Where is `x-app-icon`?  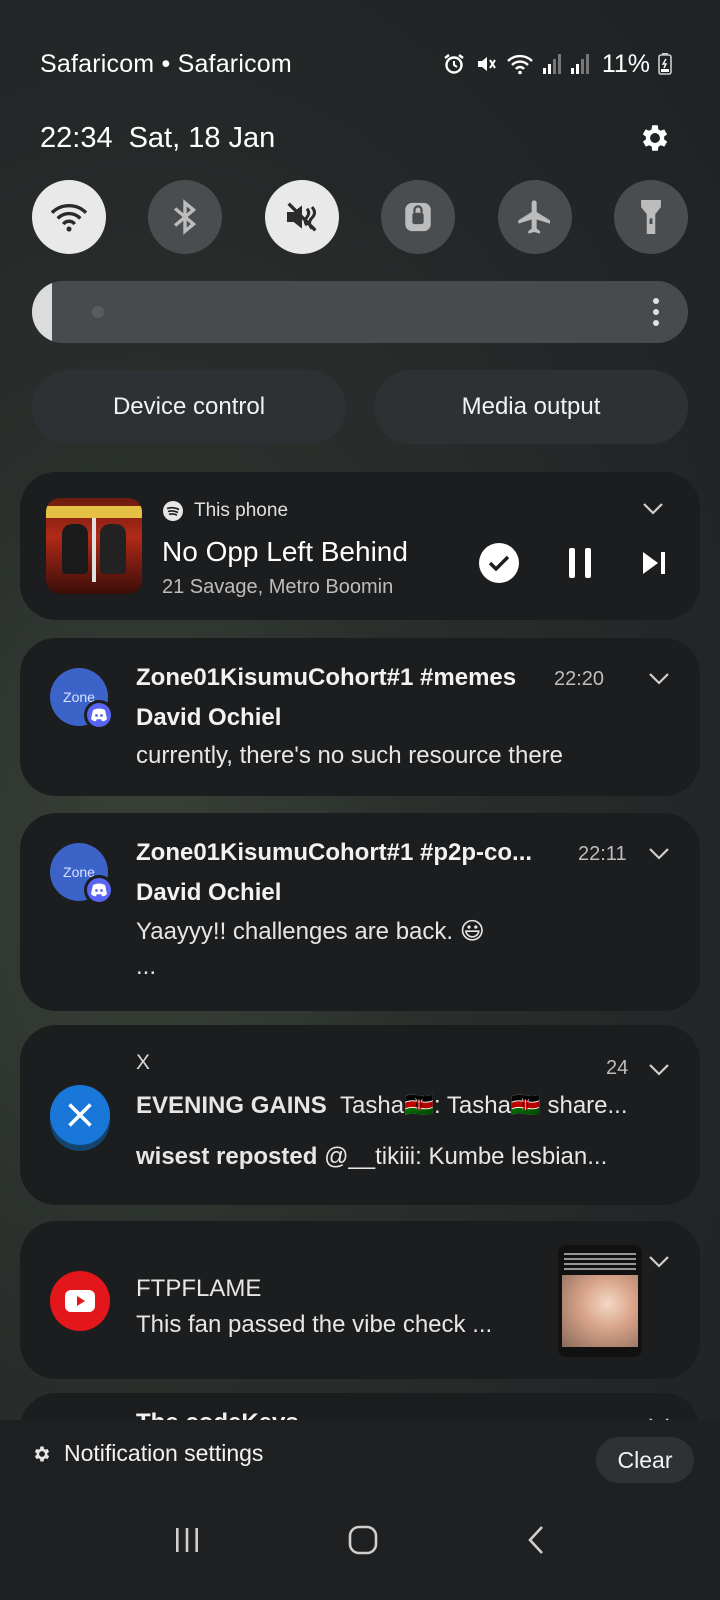
x-app-icon is located at coordinates (80, 1115).